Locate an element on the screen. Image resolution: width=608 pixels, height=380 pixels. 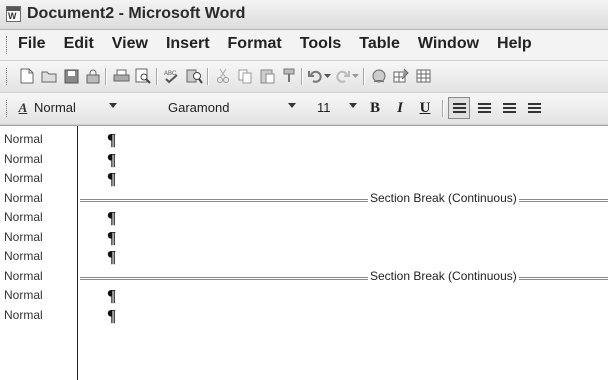
menu-view: View is located at coordinates (130, 44).